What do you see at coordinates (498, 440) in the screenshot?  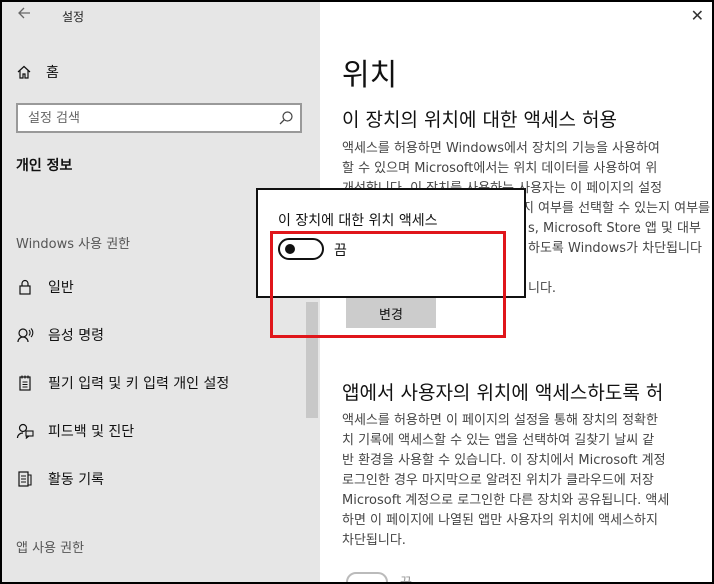 I see `description-line: 치 기록에 액세스할 수 있는 앱을 선택하여 길찾기 날씨 같` at bounding box center [498, 440].